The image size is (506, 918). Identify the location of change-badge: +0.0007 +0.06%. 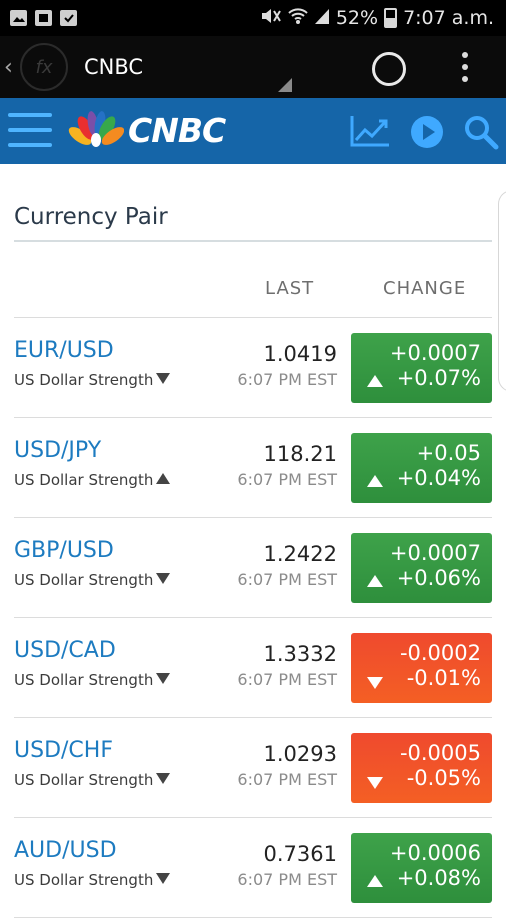
(421, 568).